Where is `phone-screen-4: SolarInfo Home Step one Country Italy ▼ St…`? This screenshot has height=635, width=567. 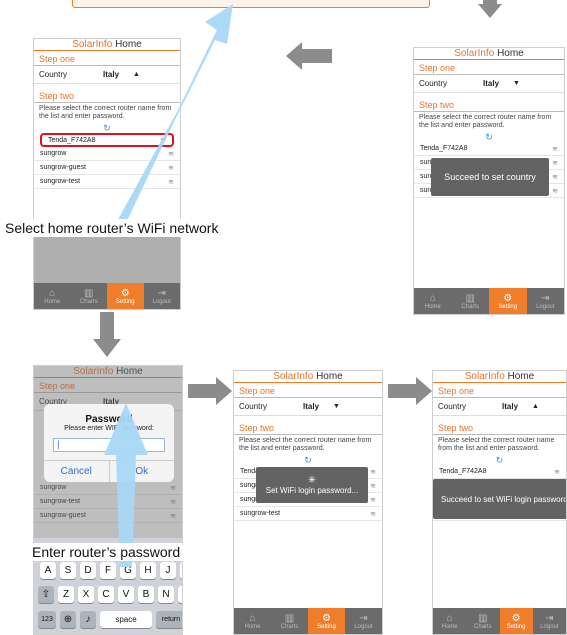 phone-screen-4: SolarInfo Home Step one Country Italy ▼ St… is located at coordinates (308, 502).